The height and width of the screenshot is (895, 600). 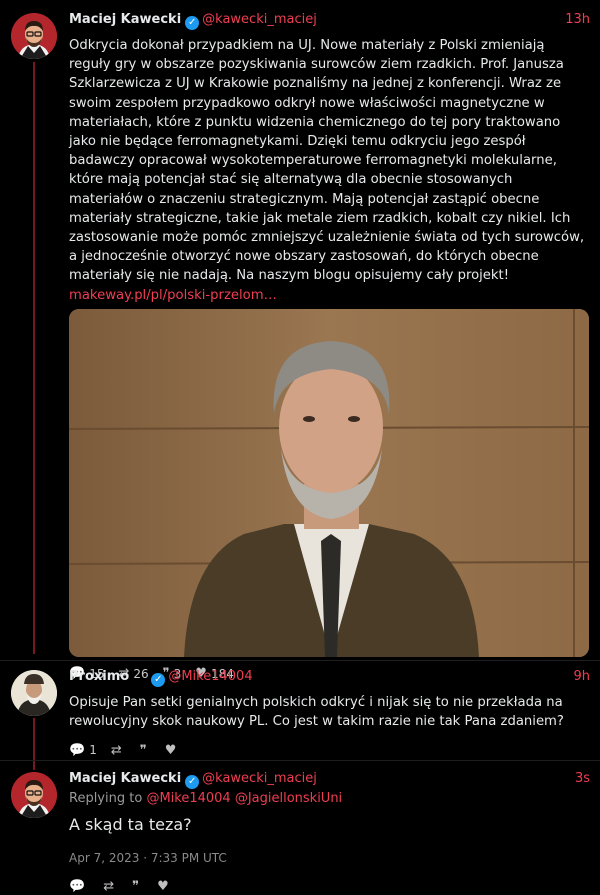 I want to click on tweet-date: Apr 7, 2023 · 7:33 PM UTC, so click(x=329, y=858).